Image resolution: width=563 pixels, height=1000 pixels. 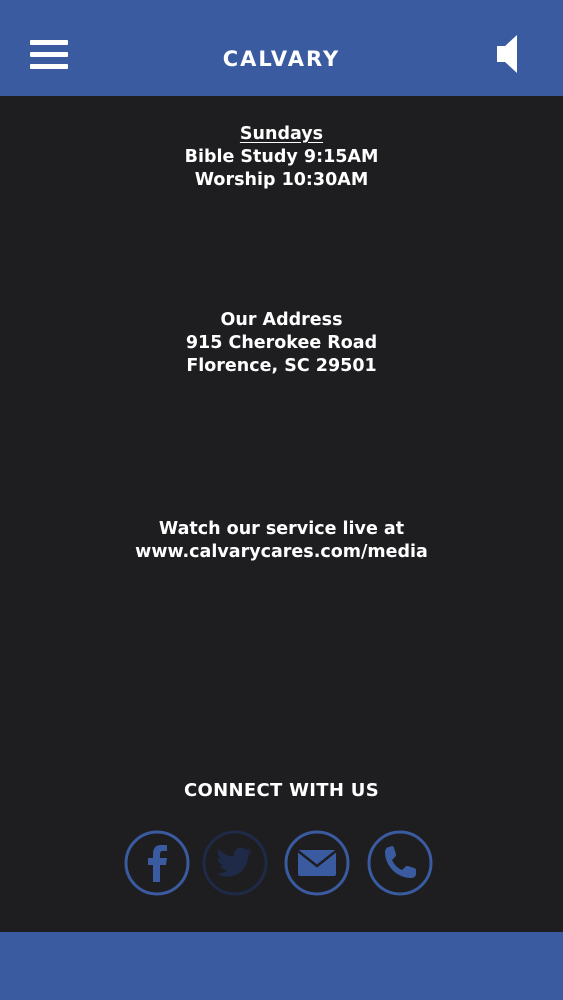 What do you see at coordinates (281, 552) in the screenshot?
I see `livestream-link: www.calvarycares.com/media` at bounding box center [281, 552].